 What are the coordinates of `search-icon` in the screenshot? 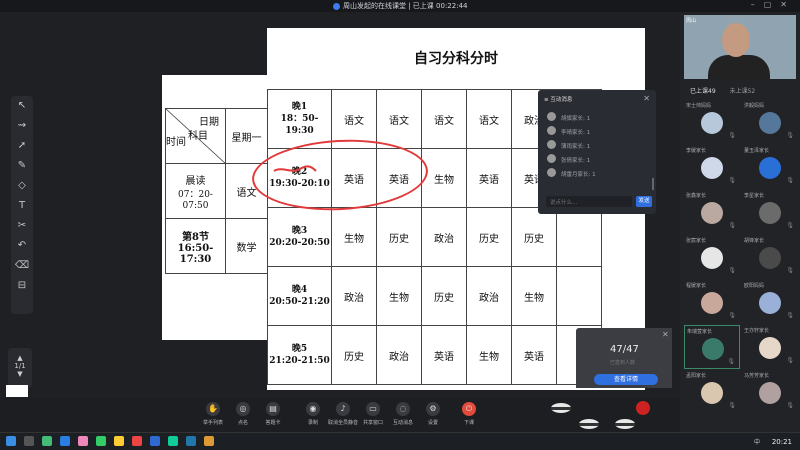 It's located at (29, 441).